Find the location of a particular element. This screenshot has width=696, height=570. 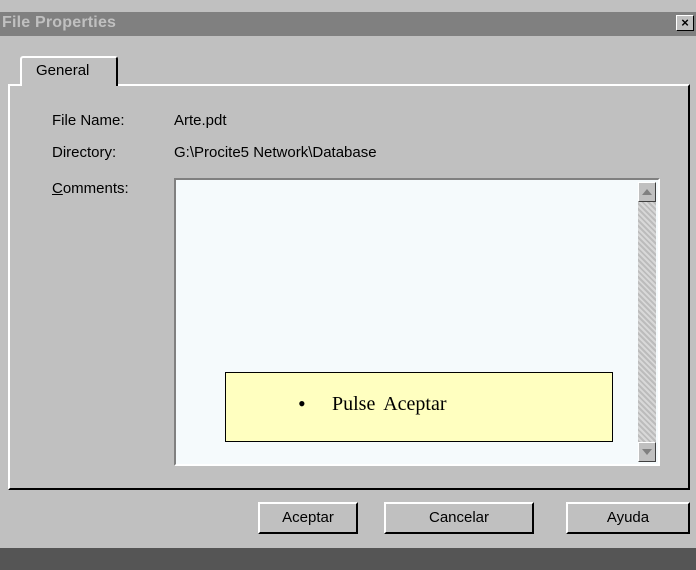

directory-value: G:\Procite5 Network\Database is located at coordinates (275, 152).